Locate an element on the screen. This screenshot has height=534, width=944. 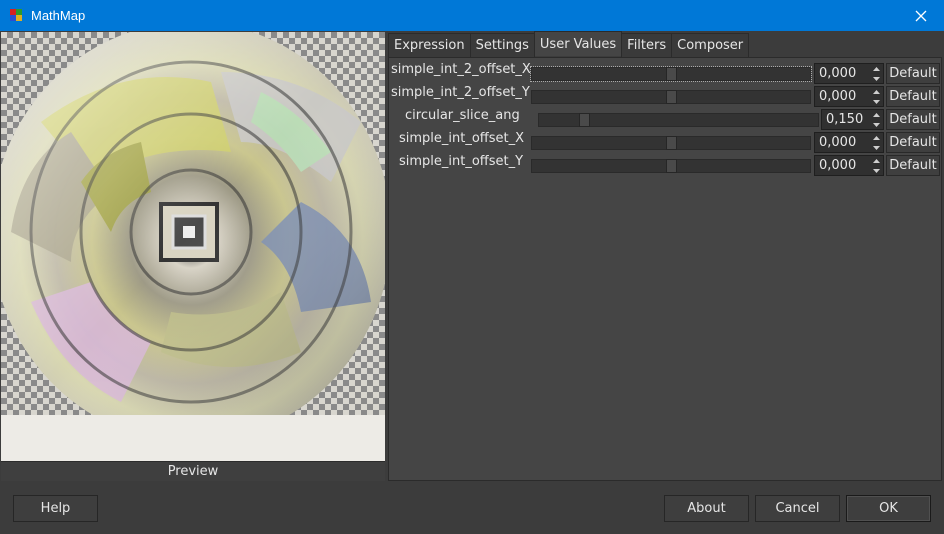
window-title: MathMap is located at coordinates (58, 15).